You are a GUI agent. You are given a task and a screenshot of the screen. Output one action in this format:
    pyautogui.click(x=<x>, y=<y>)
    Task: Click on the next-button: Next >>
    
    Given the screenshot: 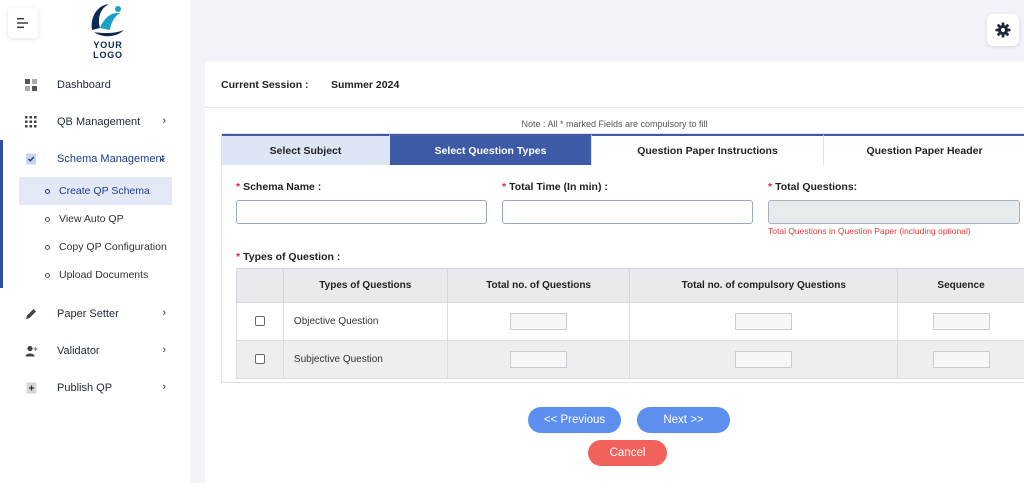 What is the action you would take?
    pyautogui.click(x=683, y=420)
    